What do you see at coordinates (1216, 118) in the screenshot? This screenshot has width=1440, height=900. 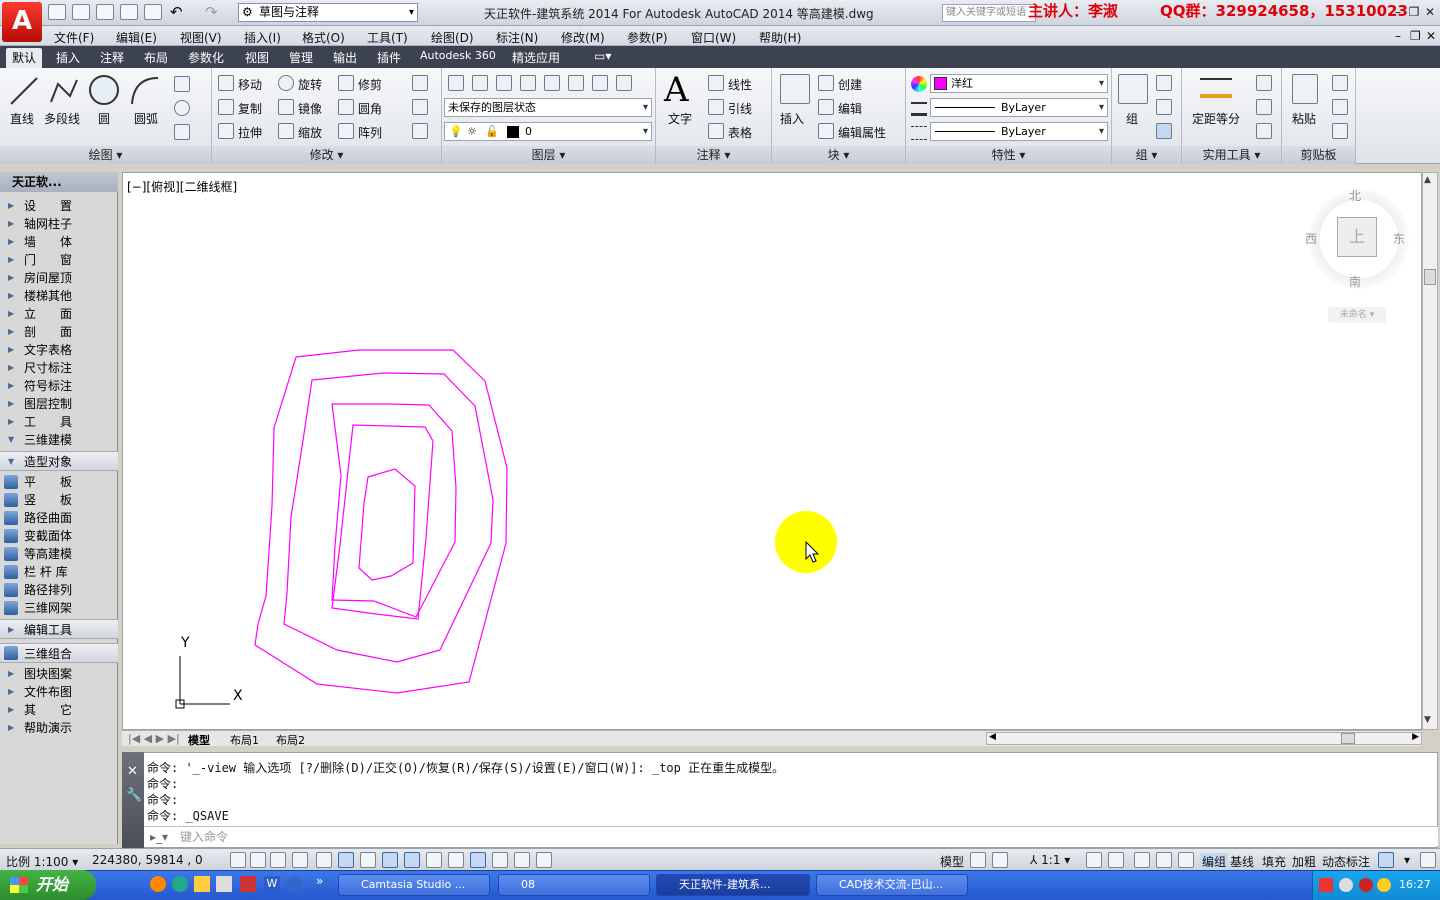 I see `measure-button: 定距等分` at bounding box center [1216, 118].